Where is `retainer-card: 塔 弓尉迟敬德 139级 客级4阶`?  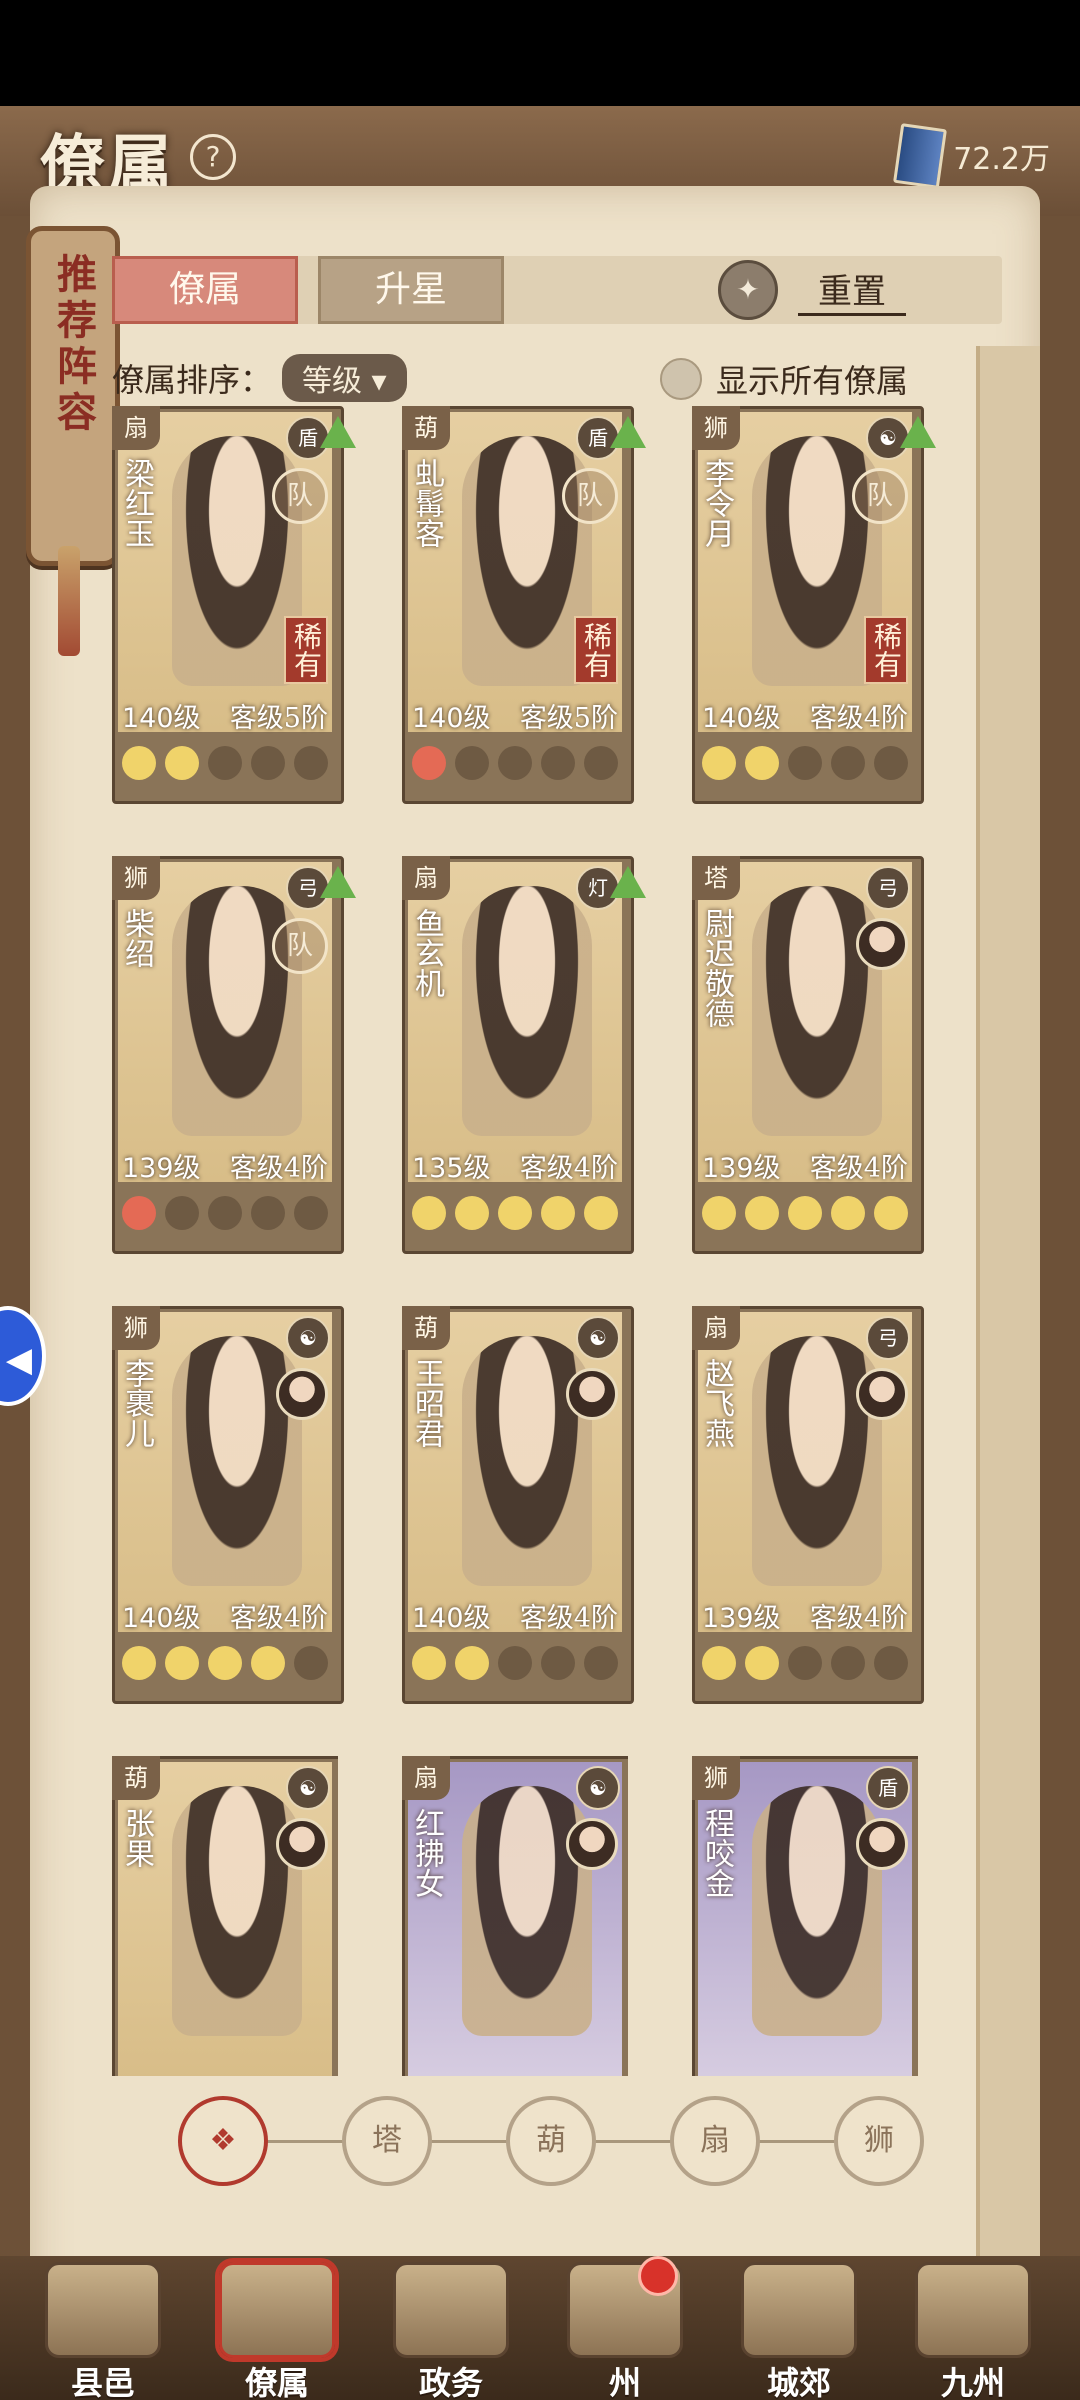
retainer-card: 塔 弓尉迟敬德 139级 客级4阶 is located at coordinates (808, 1055).